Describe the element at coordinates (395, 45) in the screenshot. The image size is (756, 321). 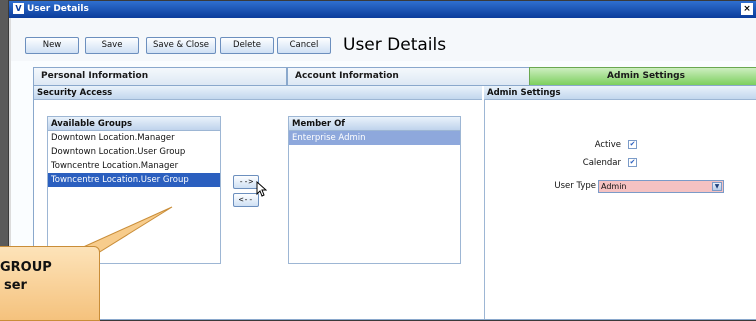
I see `page-title: User Details` at that location.